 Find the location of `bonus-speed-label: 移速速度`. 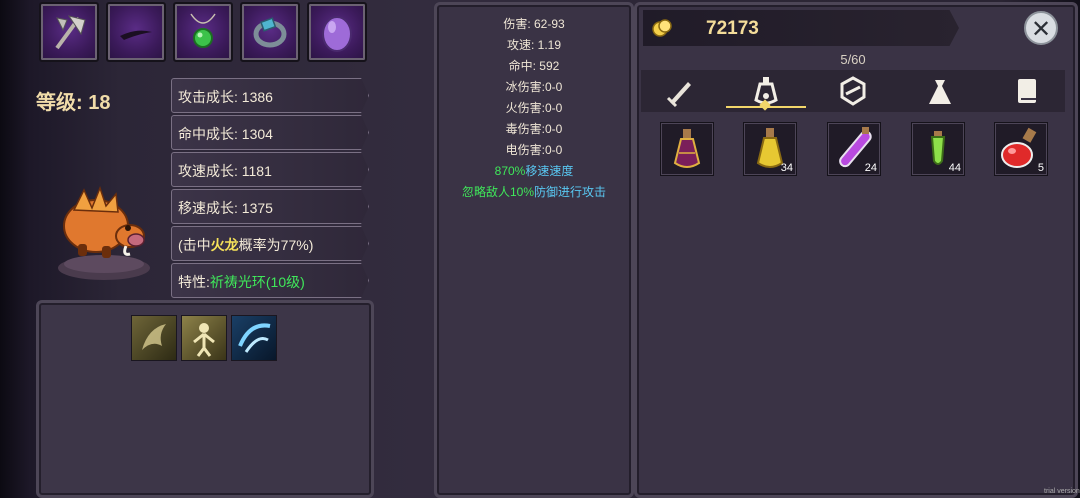

bonus-speed-label: 移速速度 is located at coordinates (549, 171).